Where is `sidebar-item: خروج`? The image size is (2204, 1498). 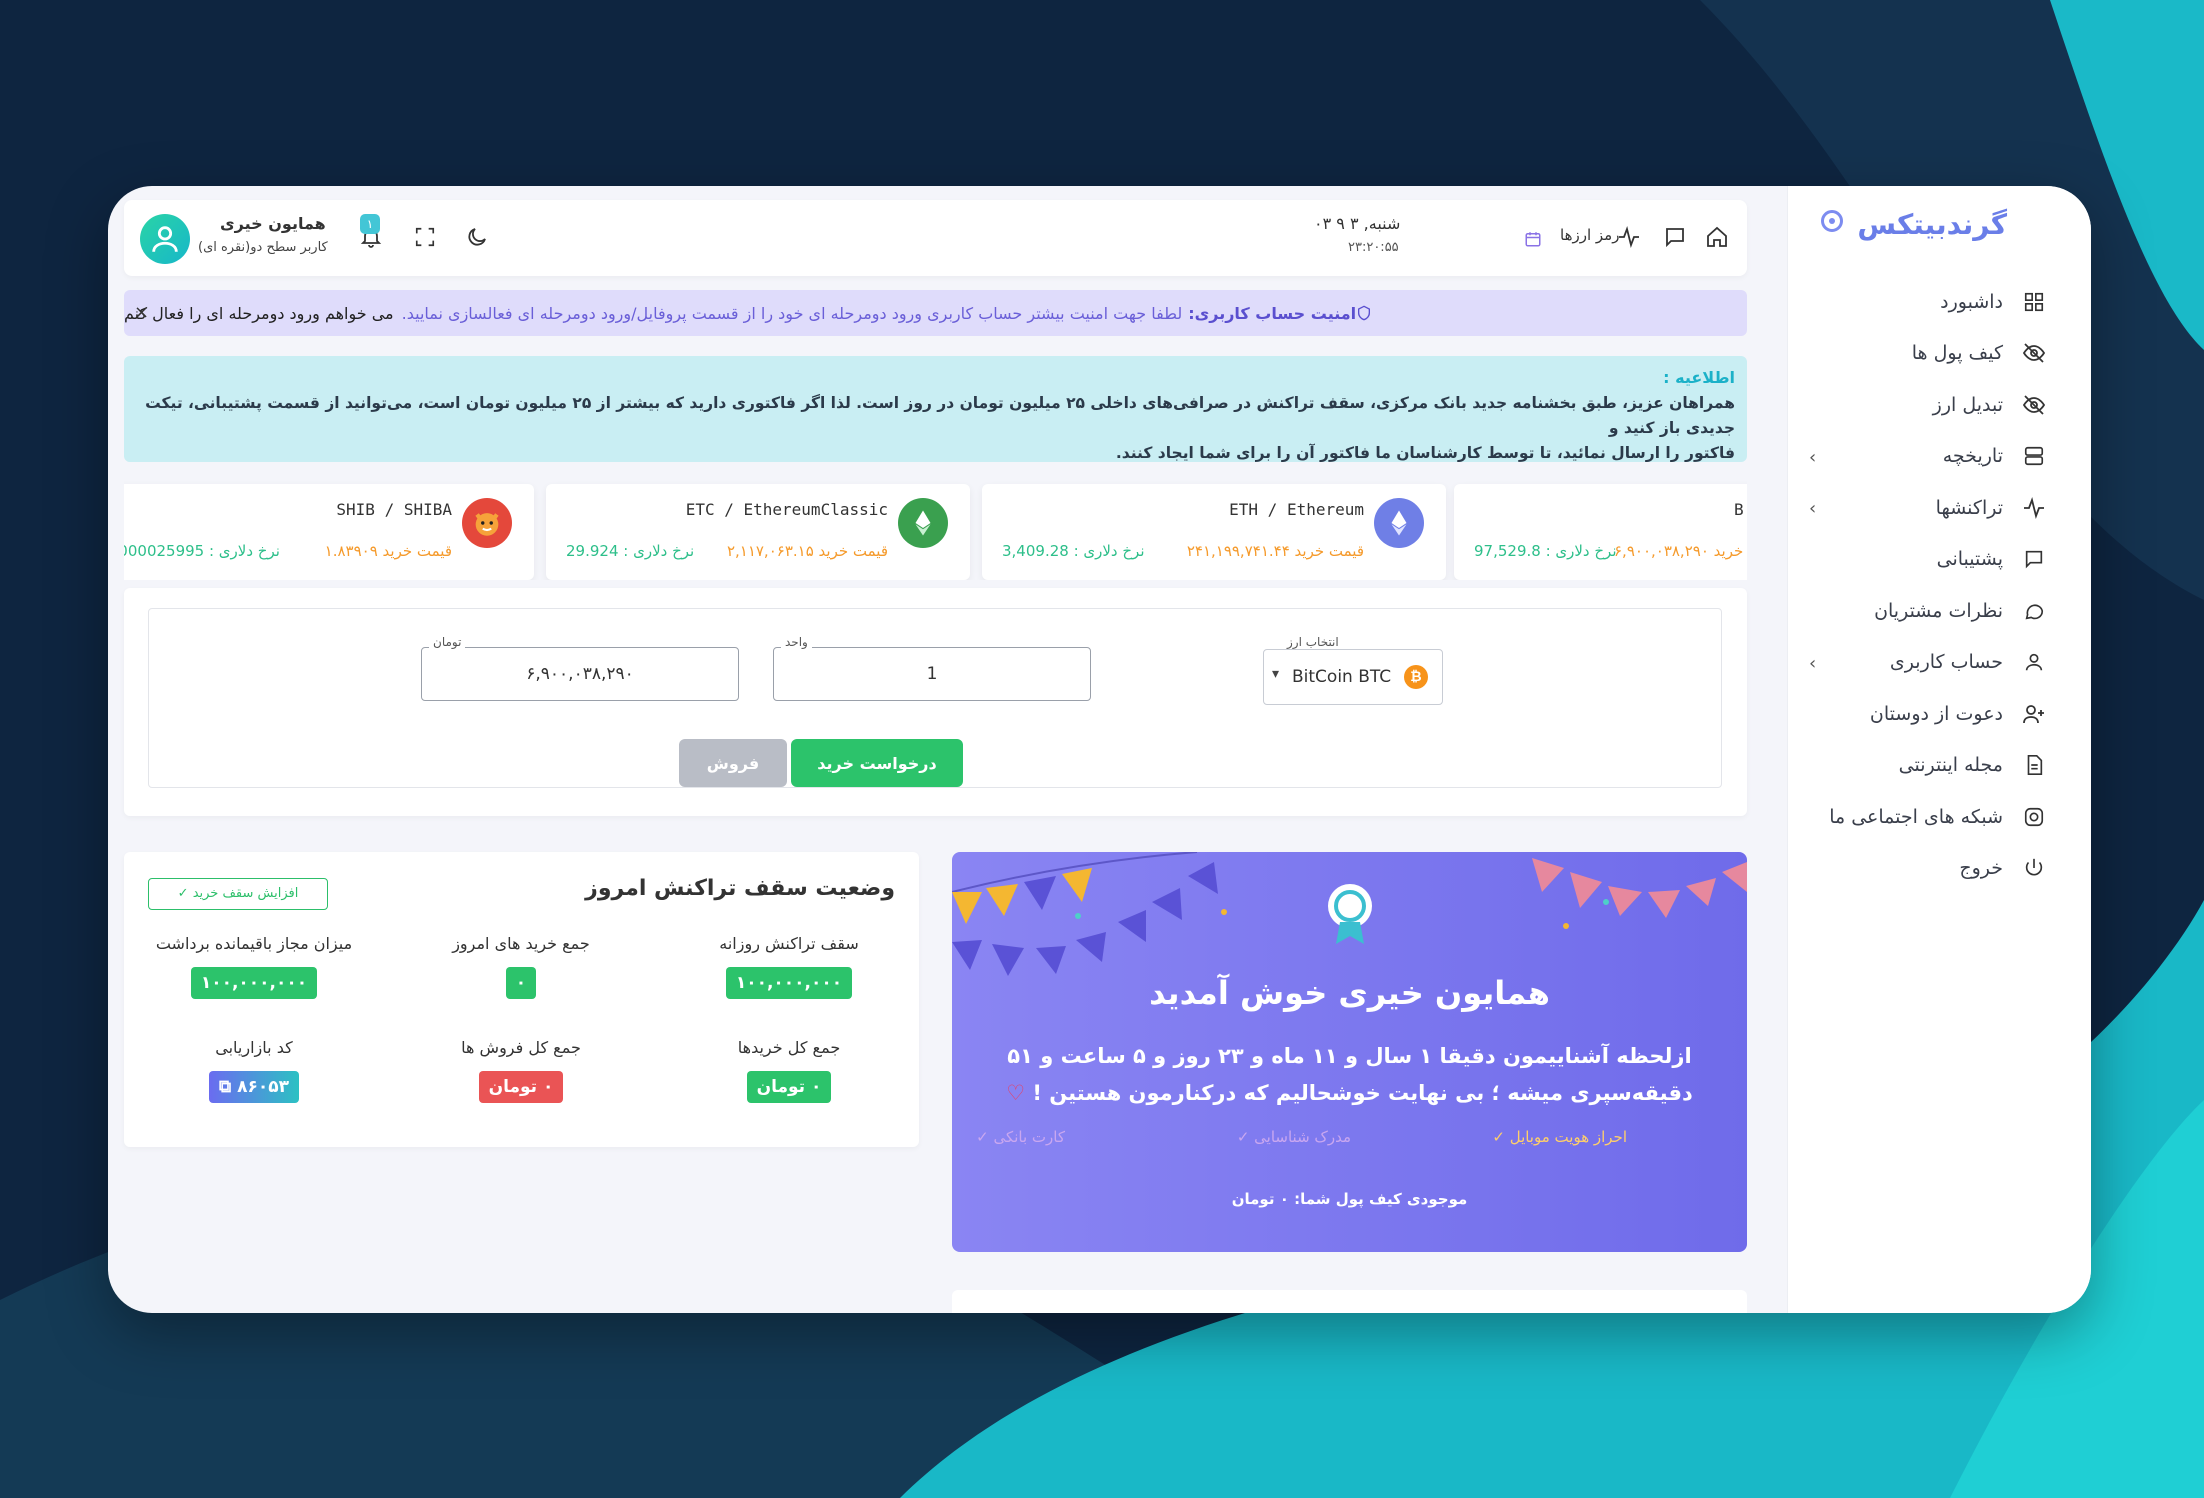
sidebar-item: خروج is located at coordinates (1939, 869).